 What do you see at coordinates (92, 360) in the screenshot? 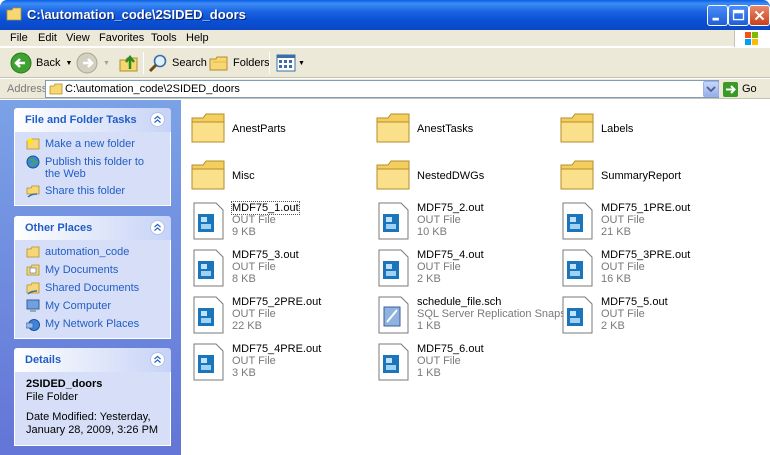
I see `panel-header: Details` at bounding box center [92, 360].